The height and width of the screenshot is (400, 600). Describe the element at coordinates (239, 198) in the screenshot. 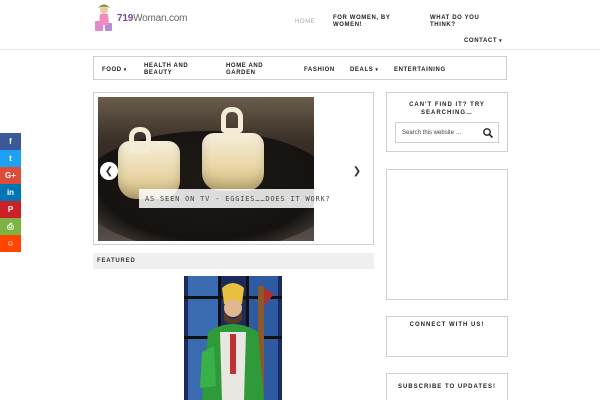

I see `slider-caption: As Seen On TV - Eggies……Does it work?` at that location.